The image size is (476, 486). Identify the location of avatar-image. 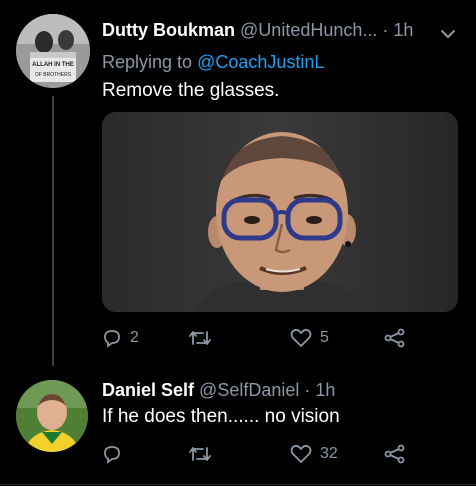
(52, 416).